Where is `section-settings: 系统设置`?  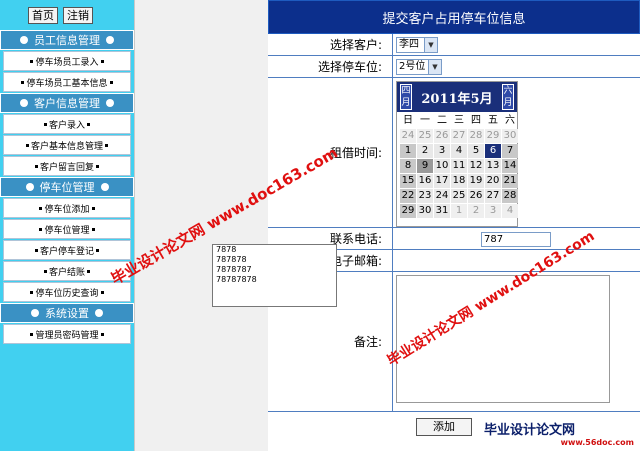
section-settings: 系统设置 is located at coordinates (67, 313).